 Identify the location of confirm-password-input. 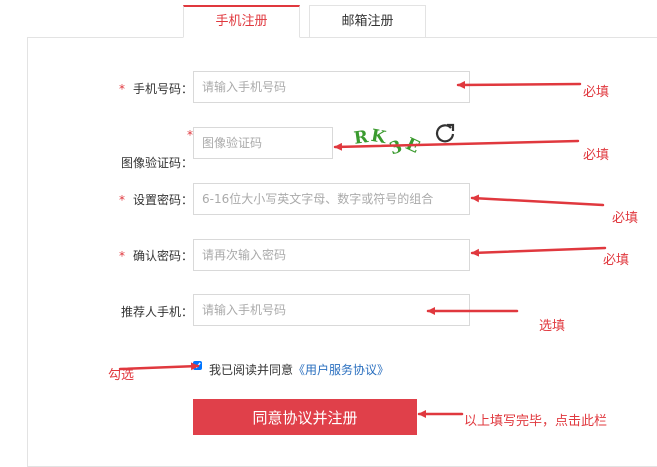
(331, 255).